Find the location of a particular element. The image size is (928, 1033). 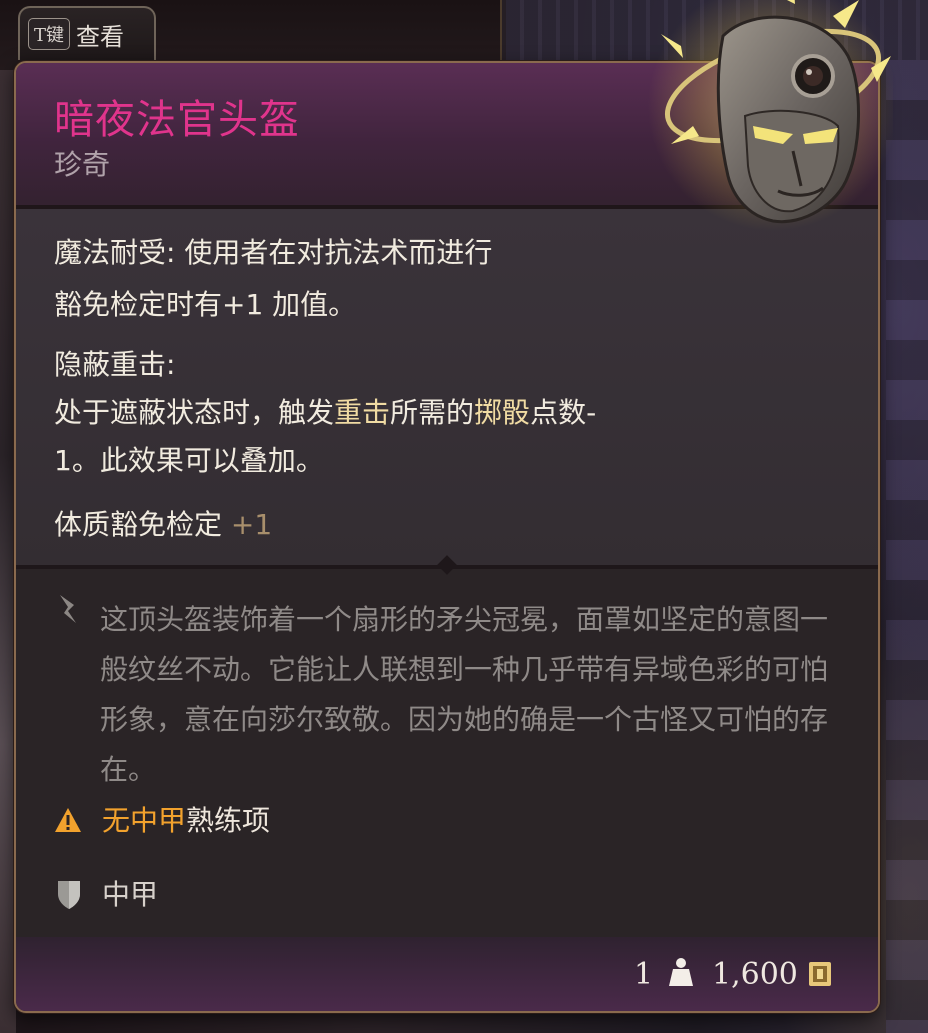

hidden-strike-text-mid: 所需的 is located at coordinates (432, 412).